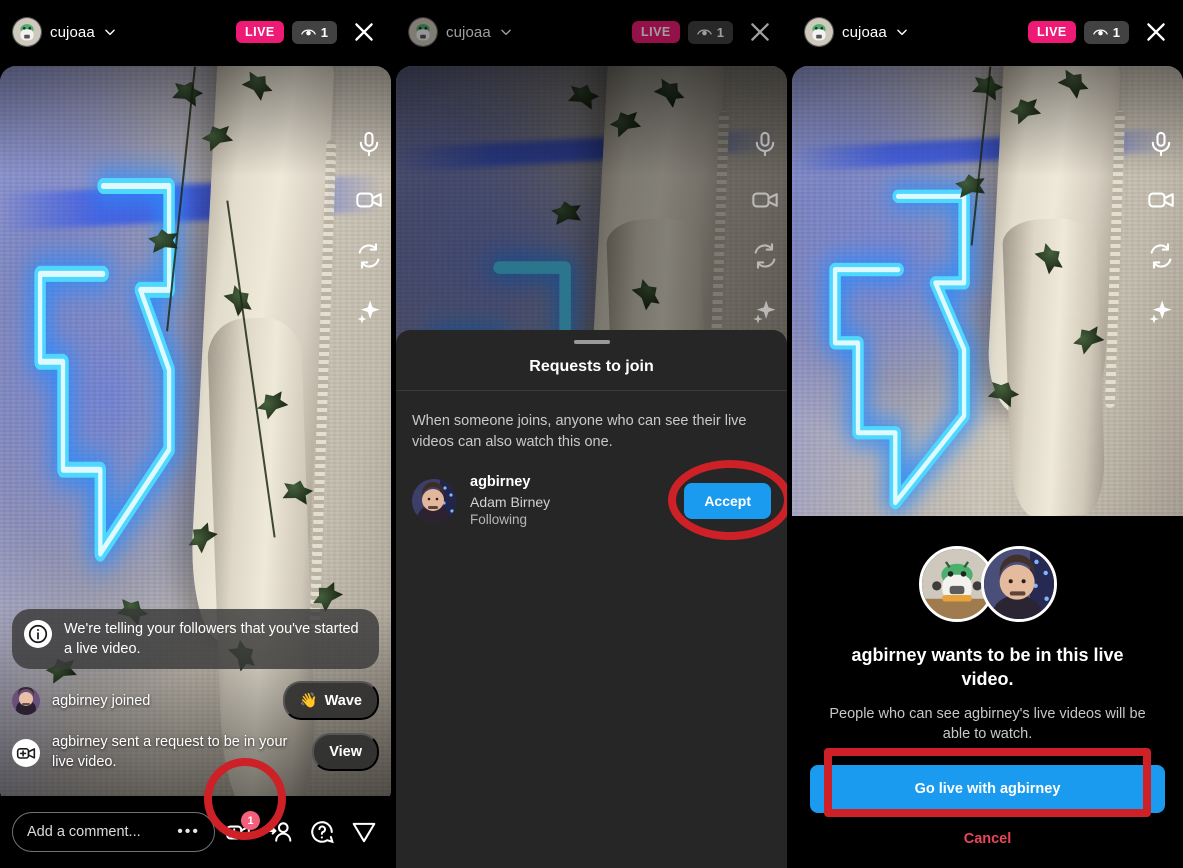 The height and width of the screenshot is (868, 1183). I want to click on wave-hand-icon: 👋, so click(308, 701).